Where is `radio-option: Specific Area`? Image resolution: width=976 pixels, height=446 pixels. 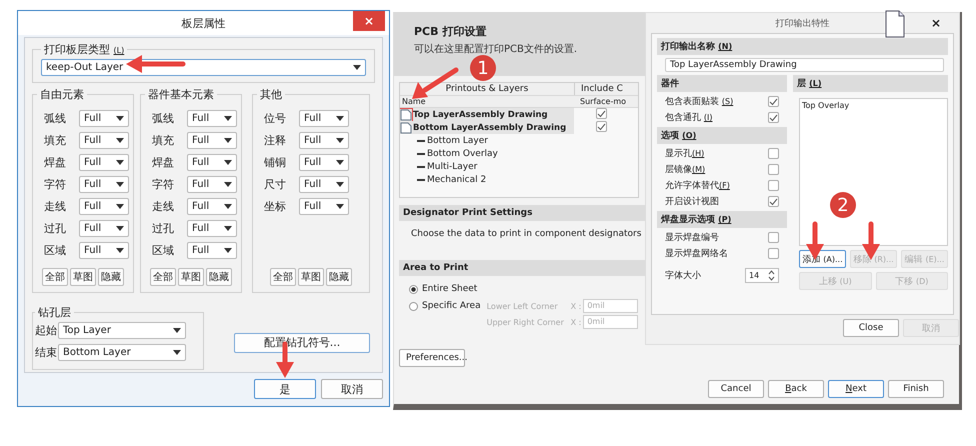
radio-option: Specific Area is located at coordinates (445, 306).